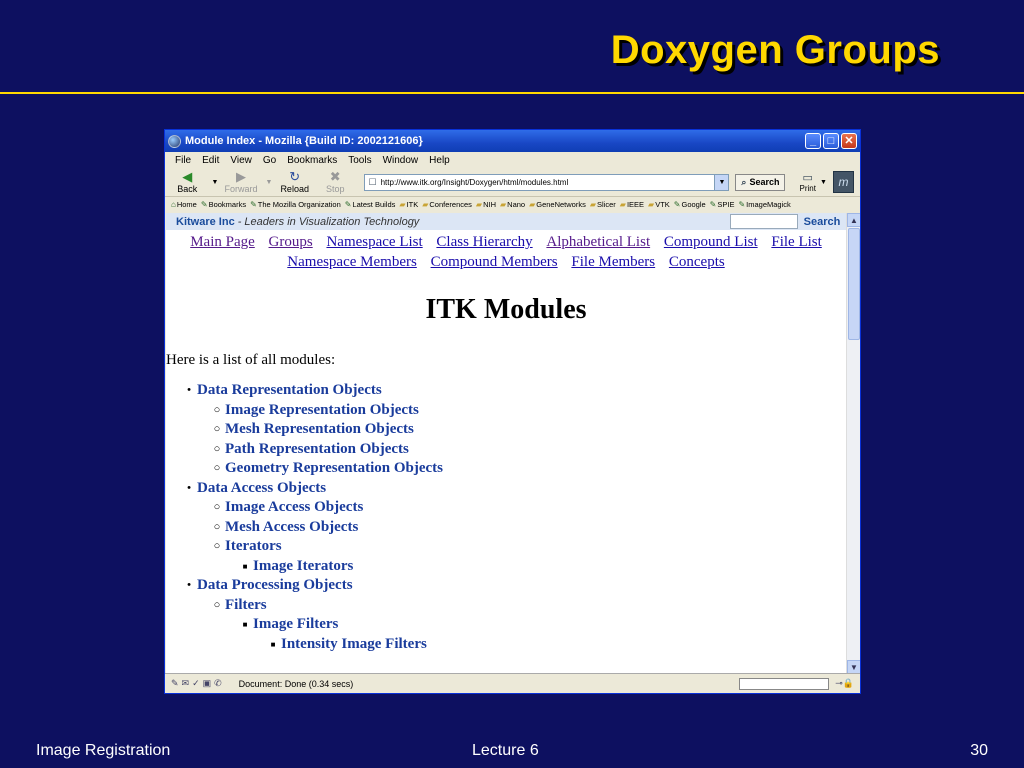 This screenshot has width=1024, height=768. What do you see at coordinates (312, 160) in the screenshot?
I see `menu-bookmarks: Bookmarks` at bounding box center [312, 160].